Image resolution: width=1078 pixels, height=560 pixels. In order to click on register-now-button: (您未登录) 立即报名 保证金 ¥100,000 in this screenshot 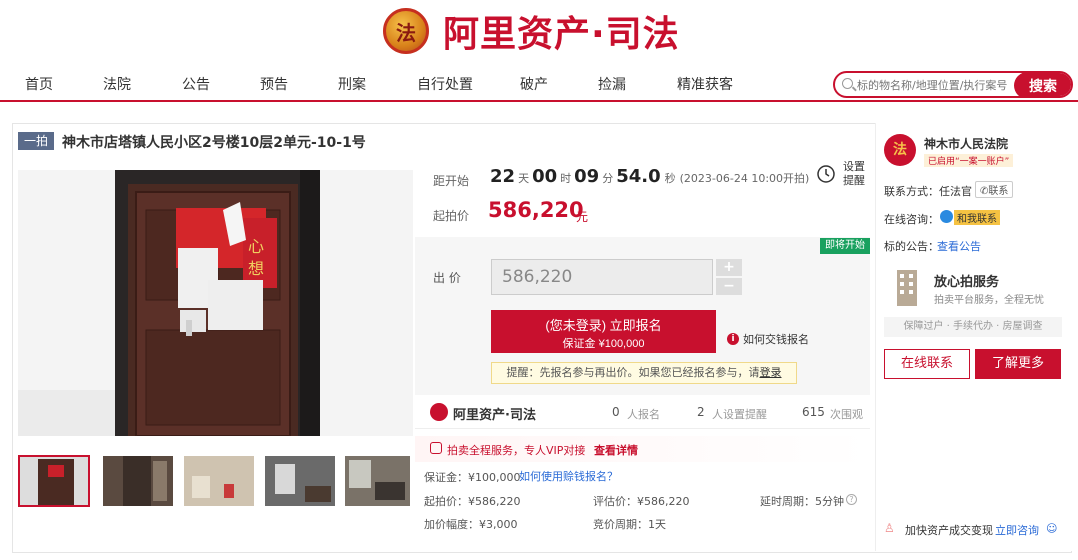, I will do `click(603, 331)`.